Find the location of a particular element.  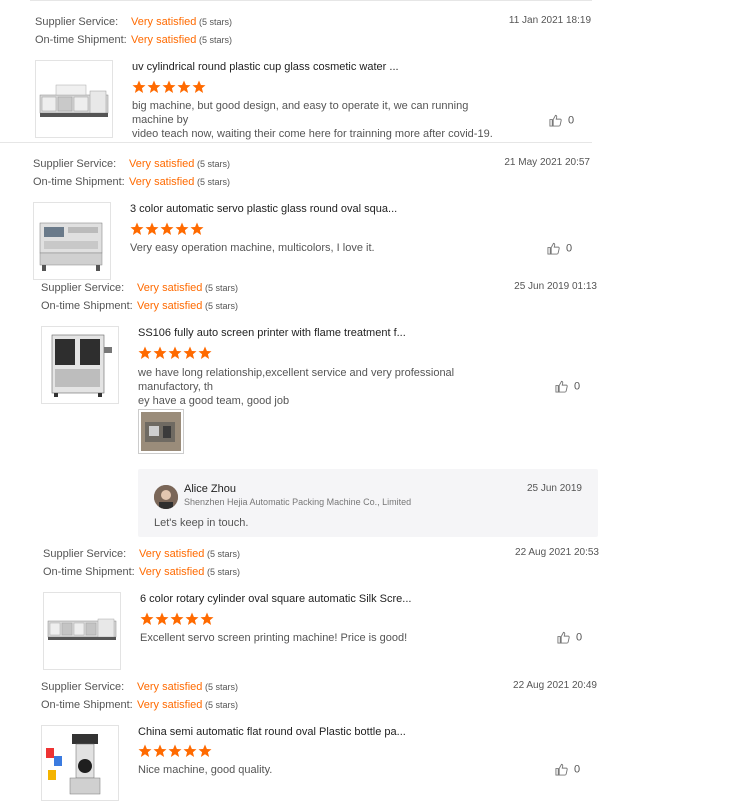

avatar is located at coordinates (166, 497).